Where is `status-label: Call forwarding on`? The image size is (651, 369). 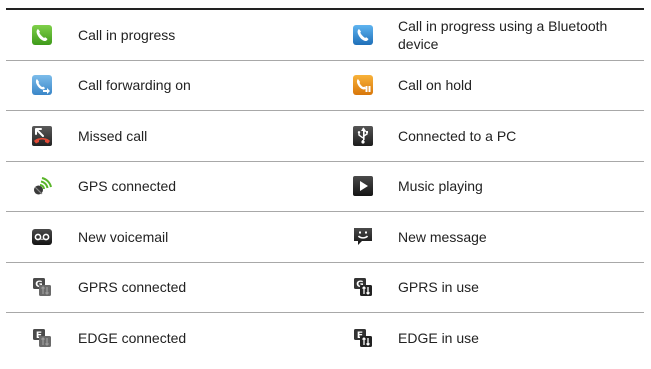 status-label: Call forwarding on is located at coordinates (134, 85).